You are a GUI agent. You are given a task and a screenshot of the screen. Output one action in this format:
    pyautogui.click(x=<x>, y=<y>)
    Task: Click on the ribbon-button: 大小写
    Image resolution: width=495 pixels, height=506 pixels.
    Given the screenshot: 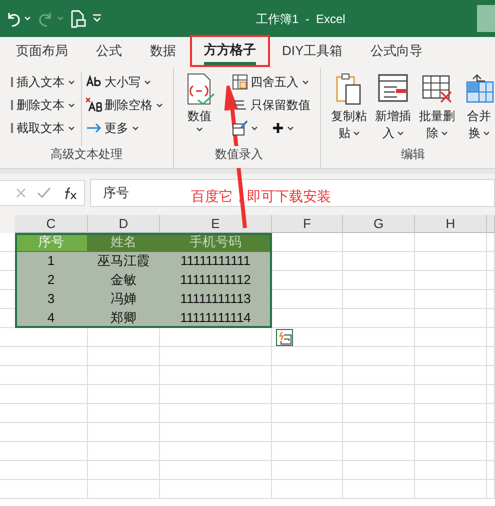 What is the action you would take?
    pyautogui.click(x=124, y=82)
    